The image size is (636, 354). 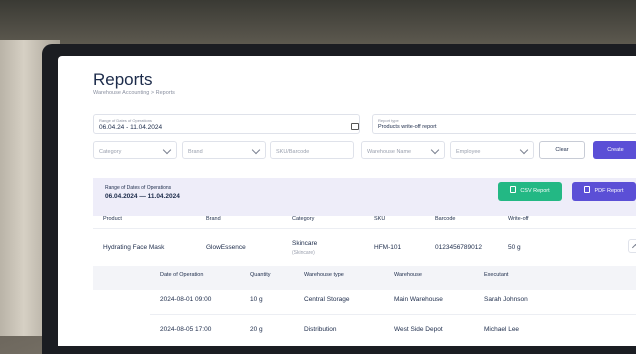 What do you see at coordinates (388, 247) in the screenshot?
I see `sku-value: HFM-101` at bounding box center [388, 247].